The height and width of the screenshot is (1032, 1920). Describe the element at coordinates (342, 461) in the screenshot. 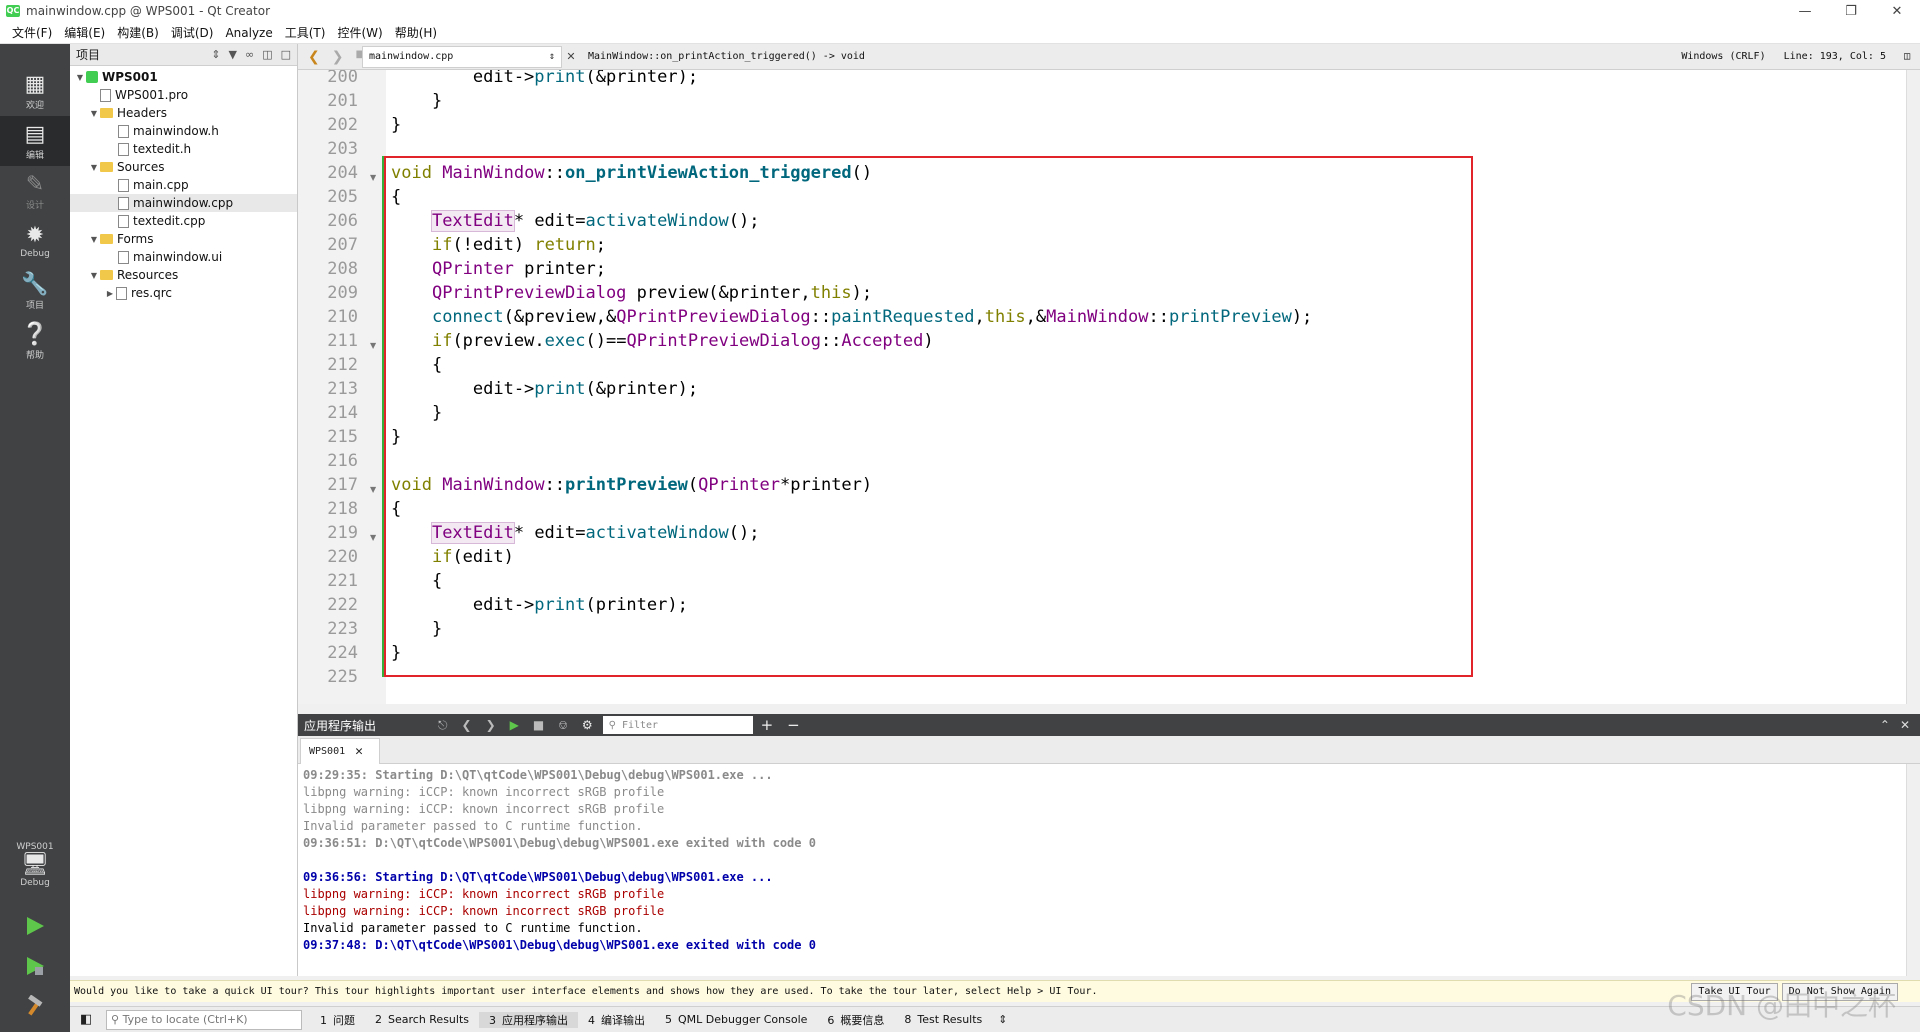

I see `line-number: 216` at that location.